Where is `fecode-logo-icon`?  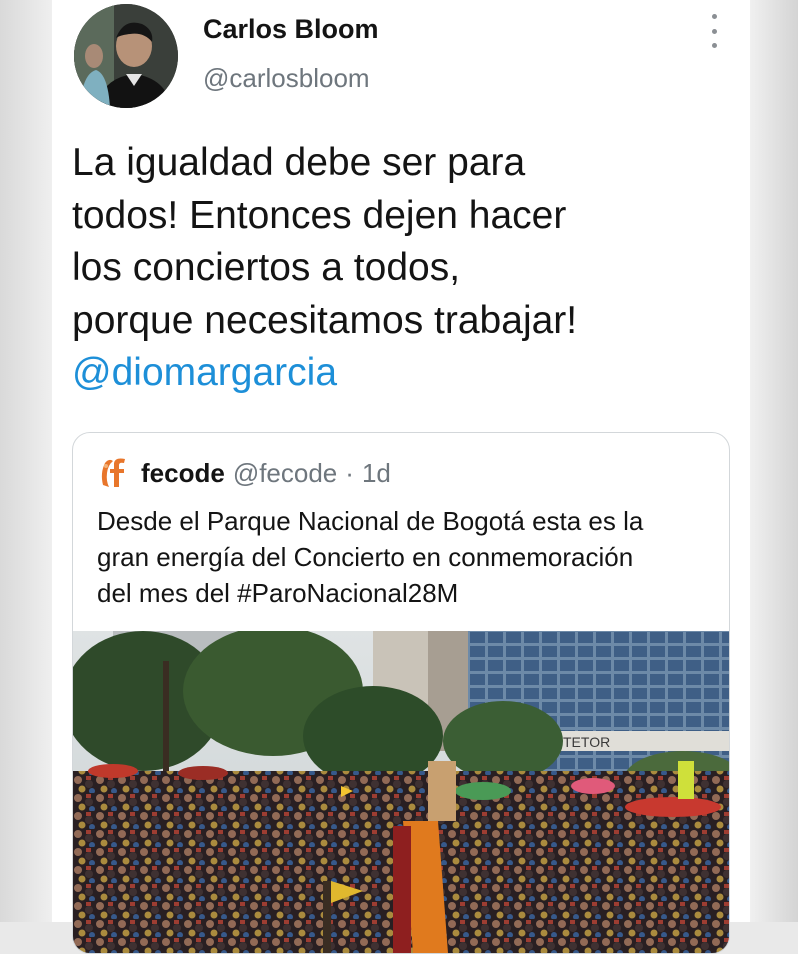 fecode-logo-icon is located at coordinates (113, 472).